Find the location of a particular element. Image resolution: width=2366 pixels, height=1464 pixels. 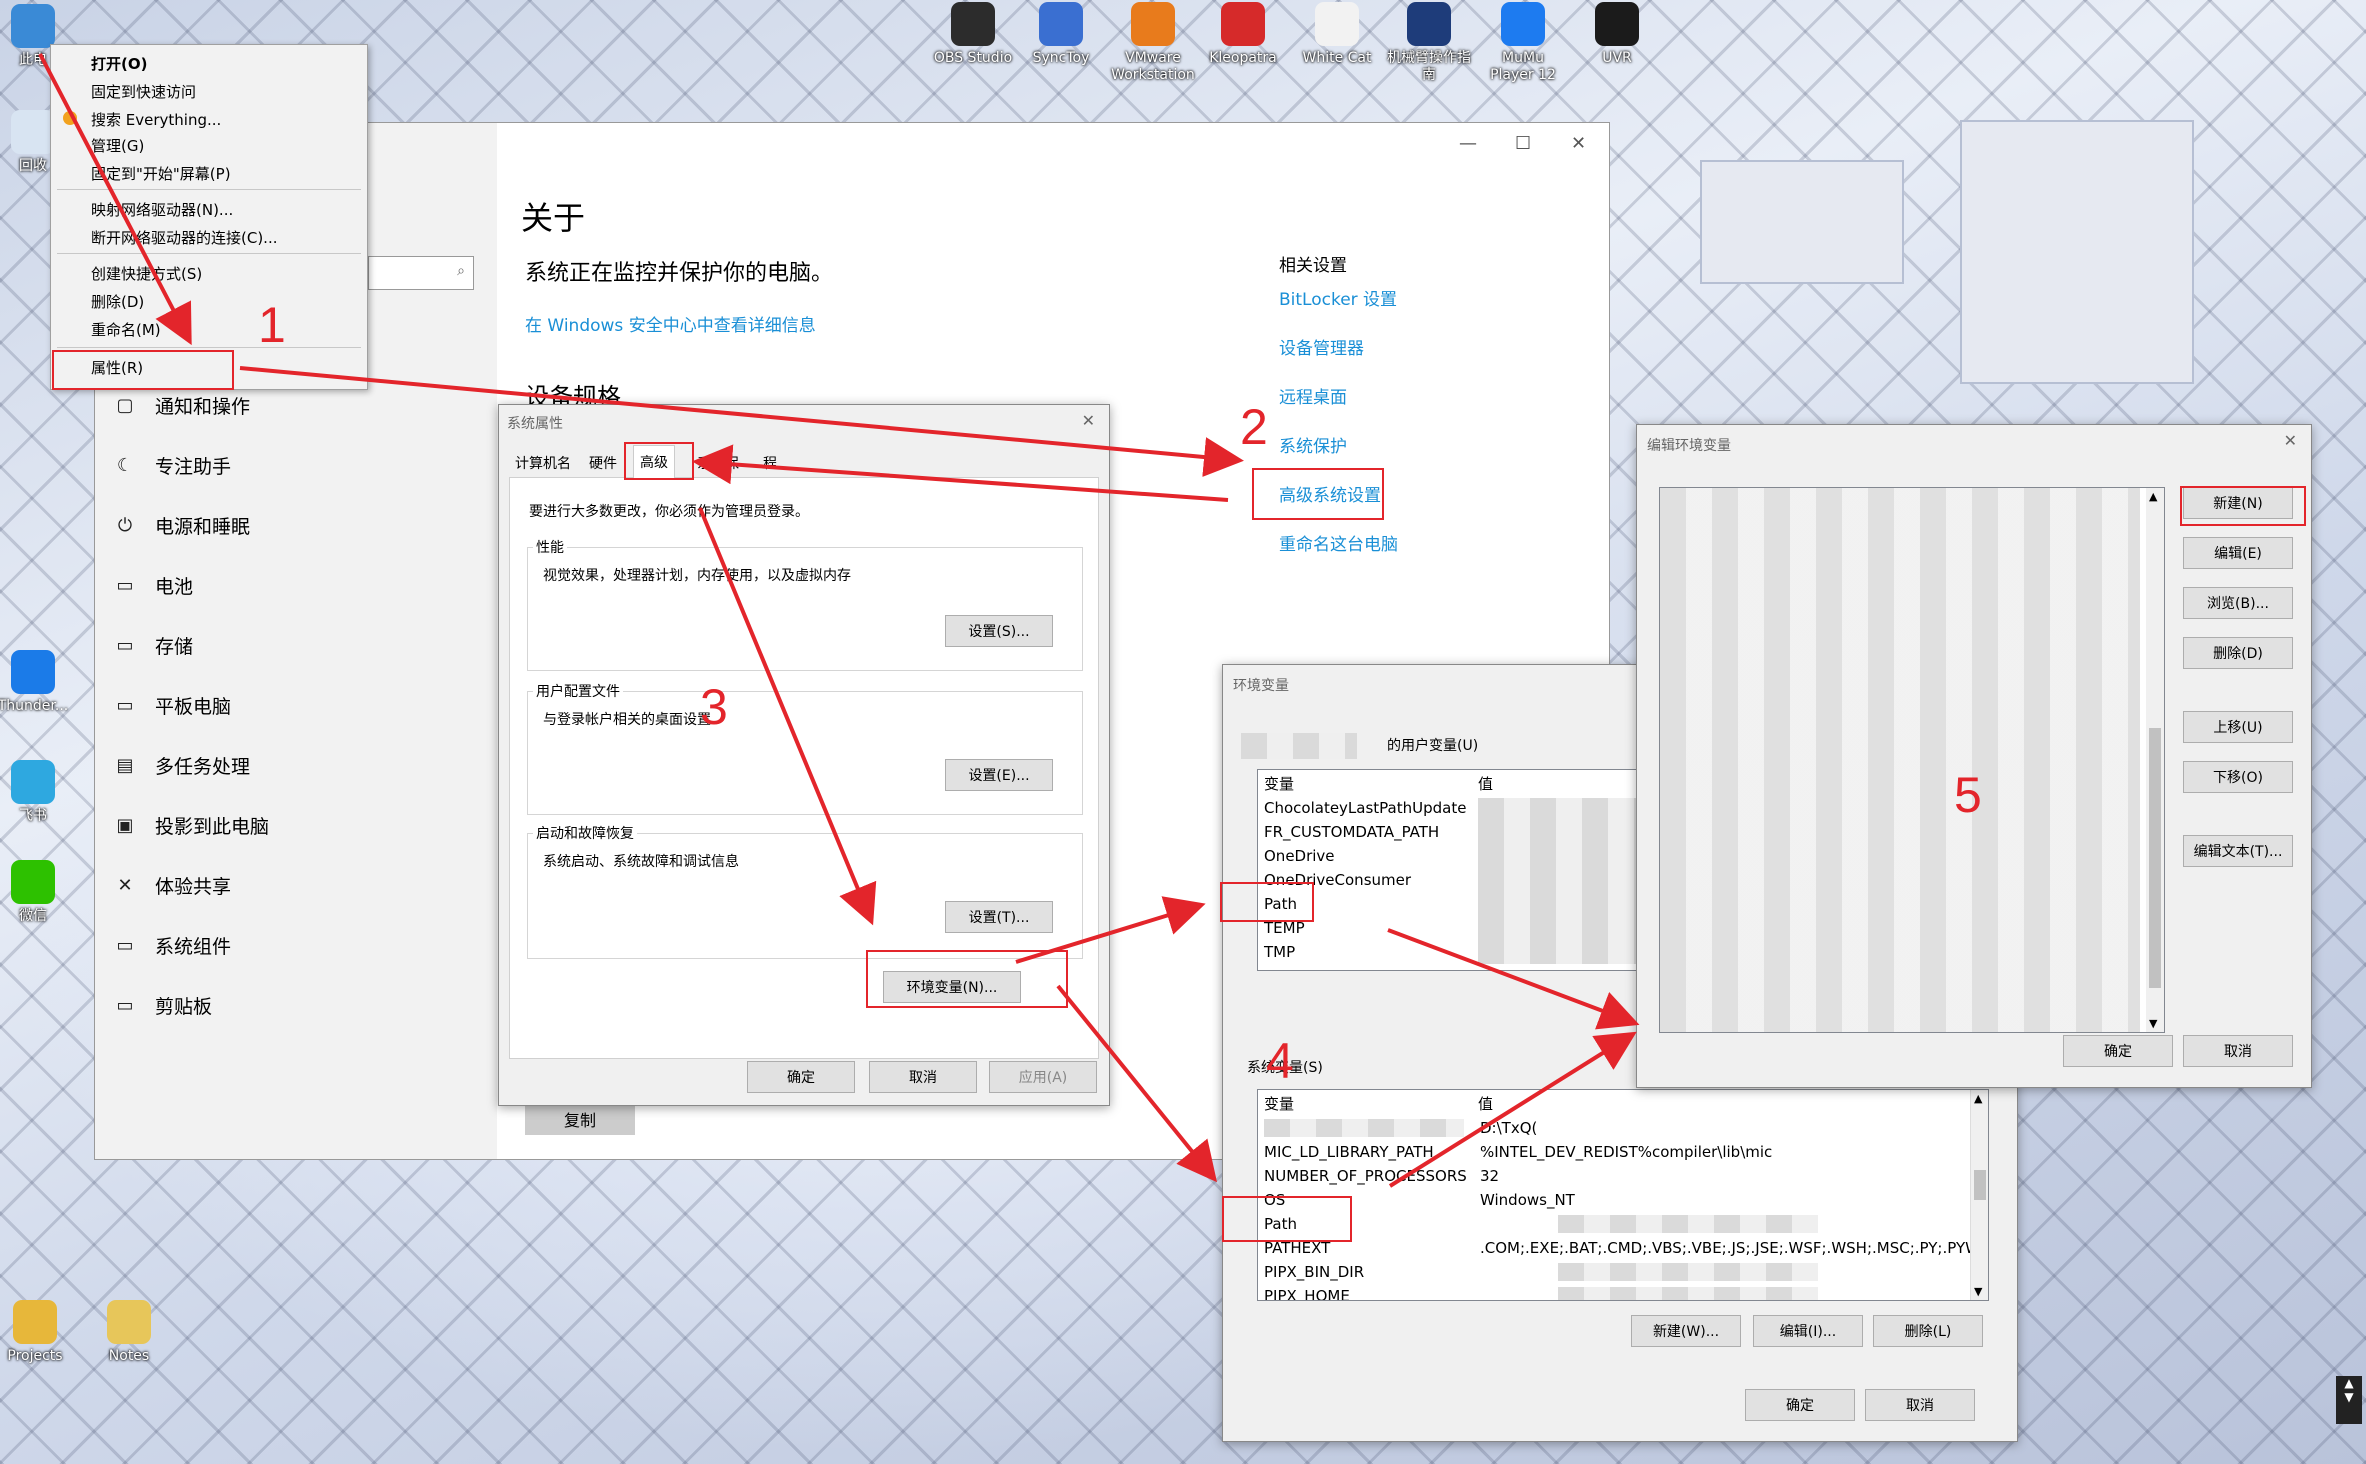

scroll-tab: ▲ ▼ is located at coordinates (2349, 1400).